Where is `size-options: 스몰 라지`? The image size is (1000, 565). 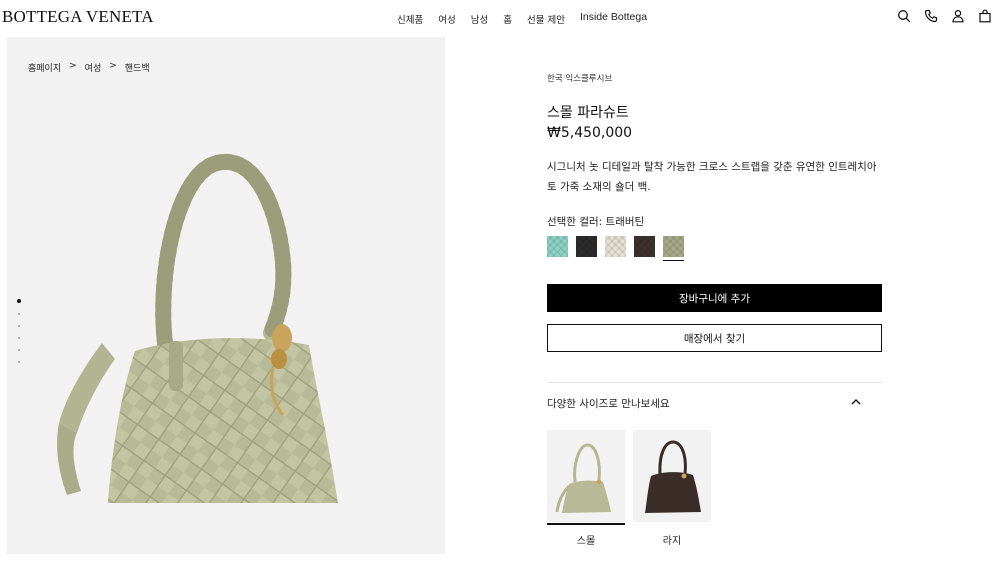
size-options: 스몰 라지 is located at coordinates (629, 488).